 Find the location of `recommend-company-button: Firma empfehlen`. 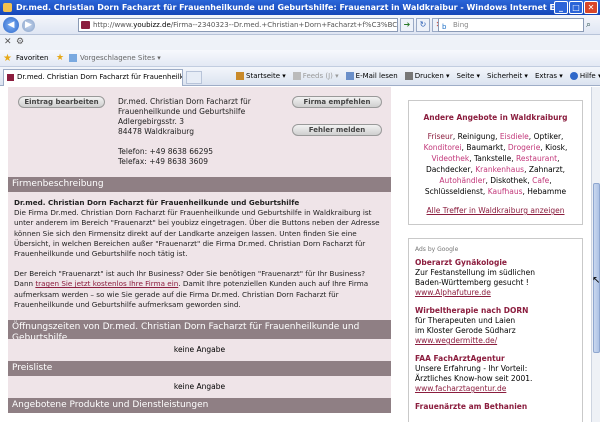

recommend-company-button: Firma empfehlen is located at coordinates (337, 102).